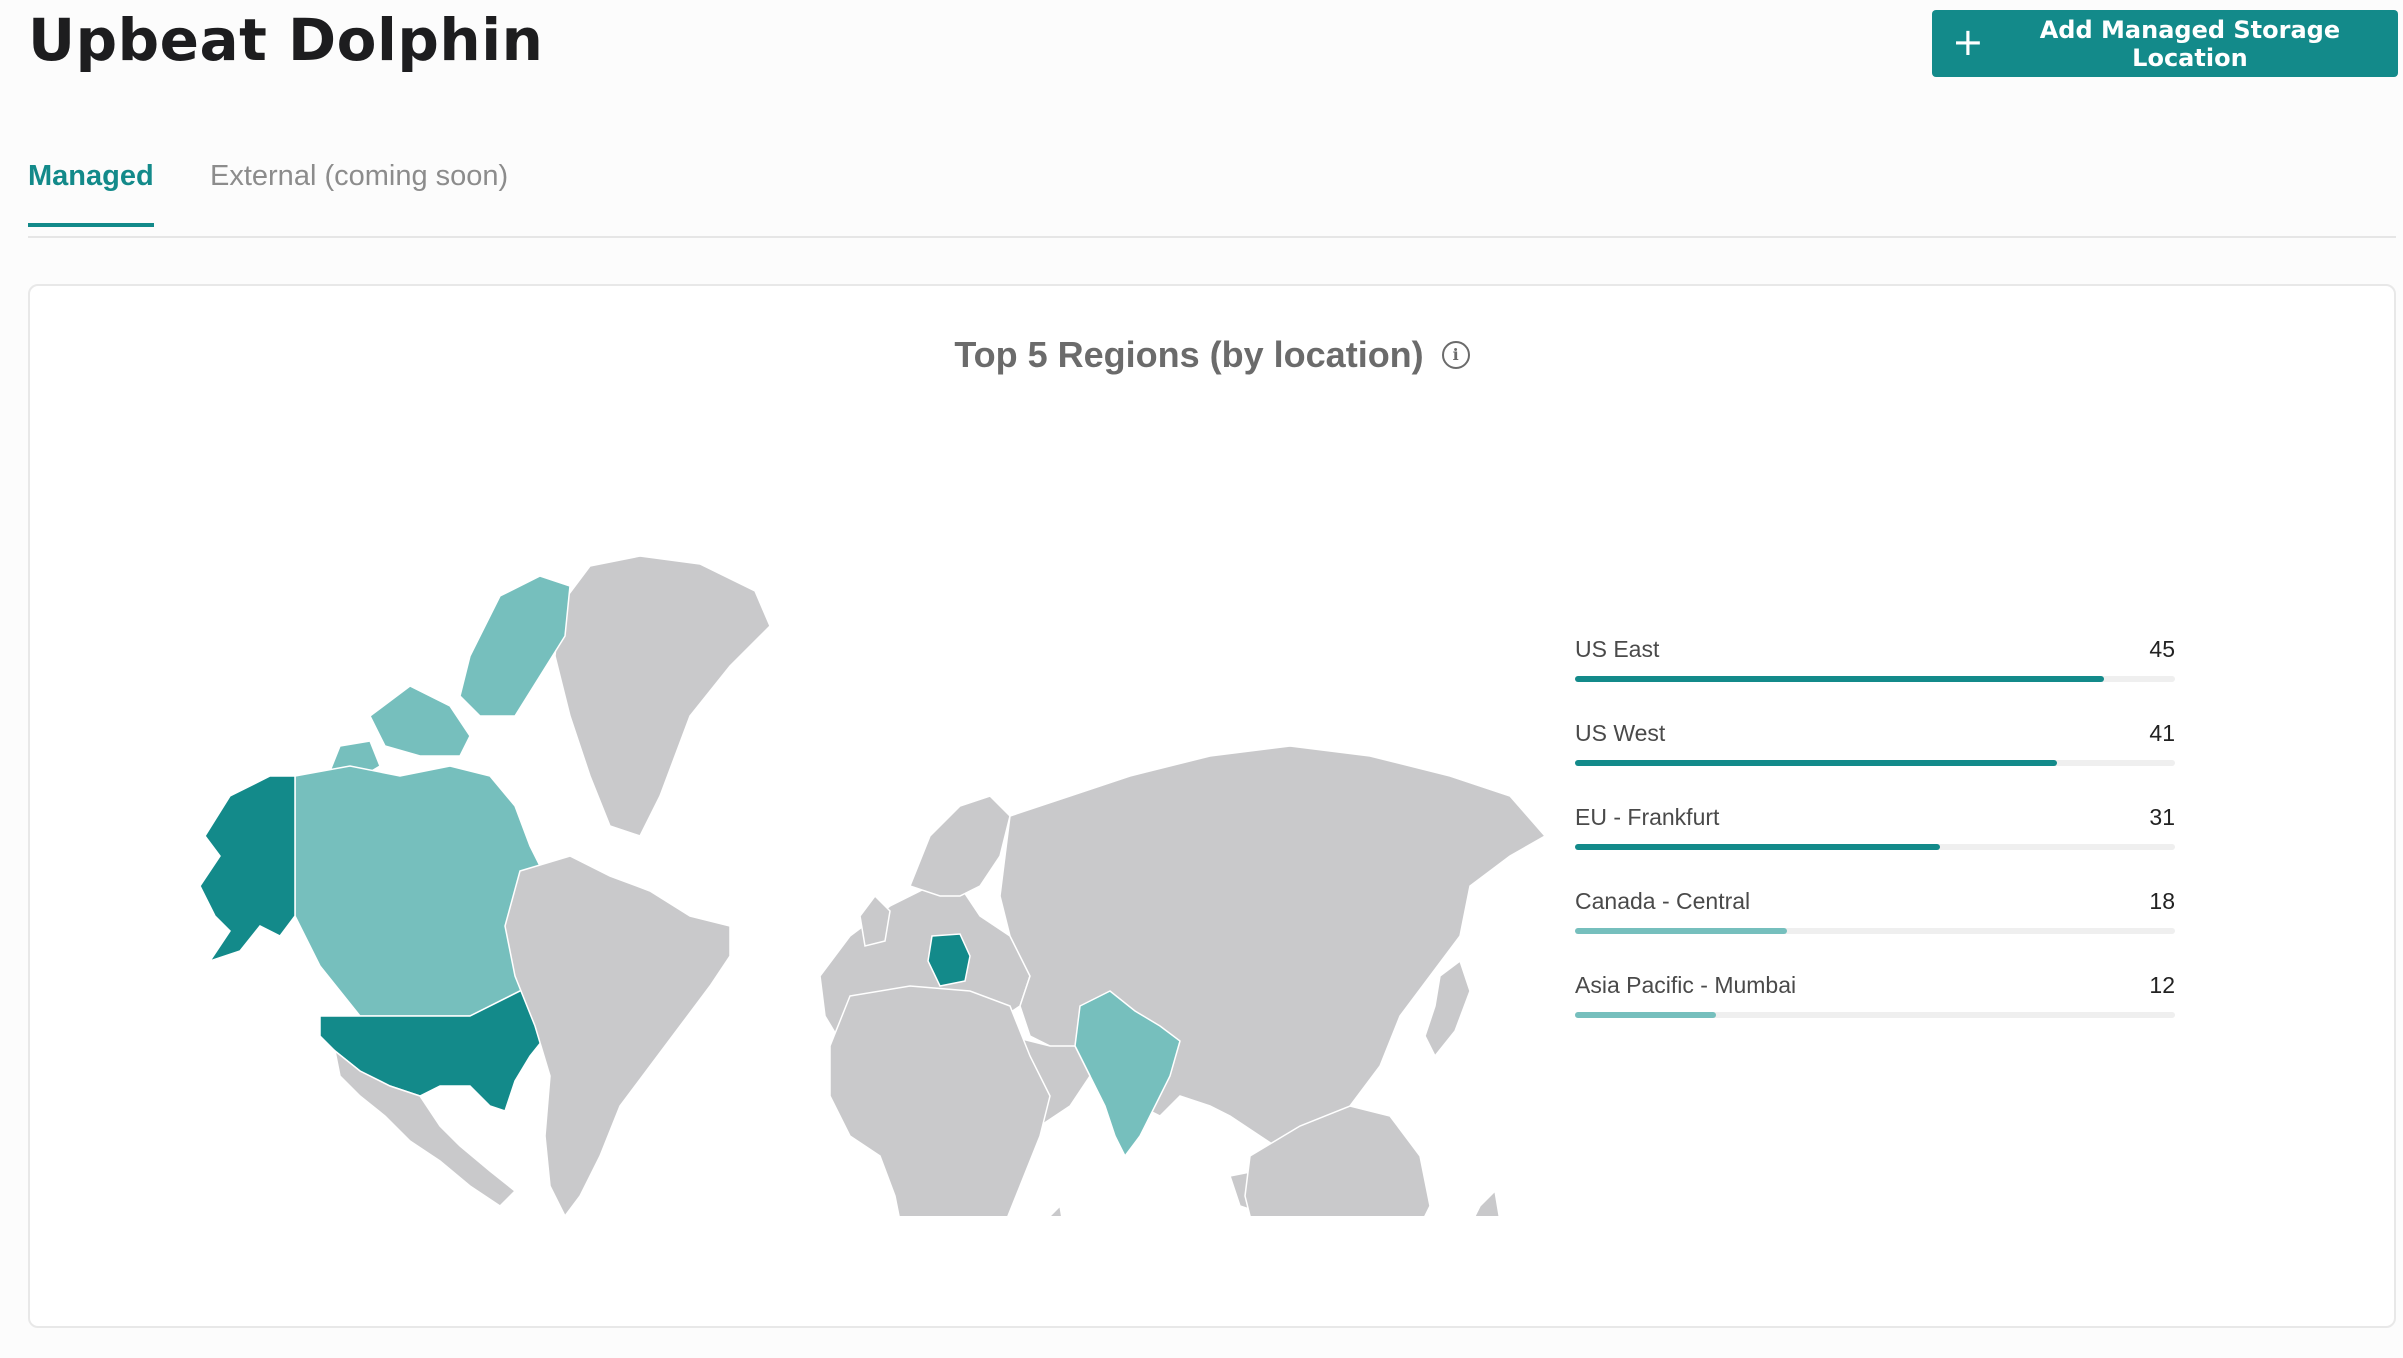 This screenshot has height=1358, width=2403. I want to click on legend-row: EU - Frankfurt 31, so click(1875, 846).